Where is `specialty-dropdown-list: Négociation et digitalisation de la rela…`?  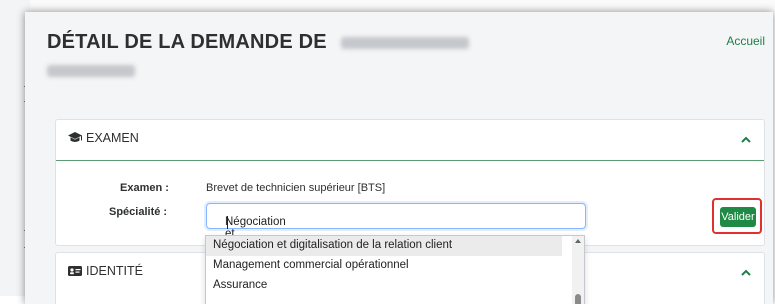 specialty-dropdown-list: Négociation et digitalisation de la rela… is located at coordinates (395, 269).